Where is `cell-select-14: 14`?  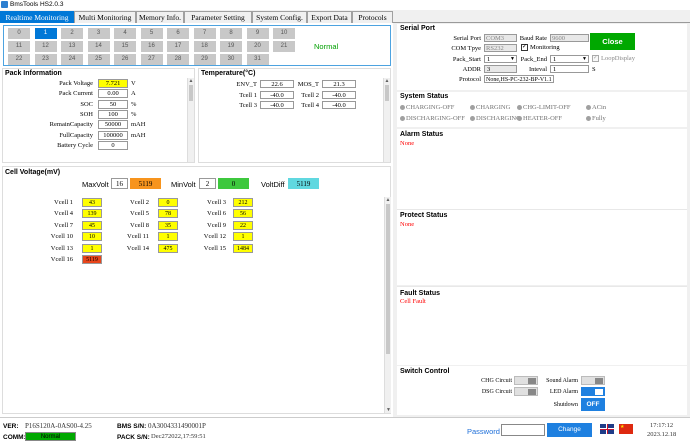 cell-select-14: 14 is located at coordinates (98, 46).